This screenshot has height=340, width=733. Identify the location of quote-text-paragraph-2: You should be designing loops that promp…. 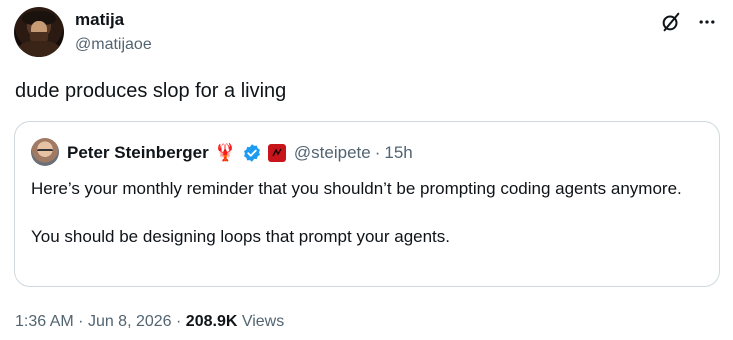
(240, 236).